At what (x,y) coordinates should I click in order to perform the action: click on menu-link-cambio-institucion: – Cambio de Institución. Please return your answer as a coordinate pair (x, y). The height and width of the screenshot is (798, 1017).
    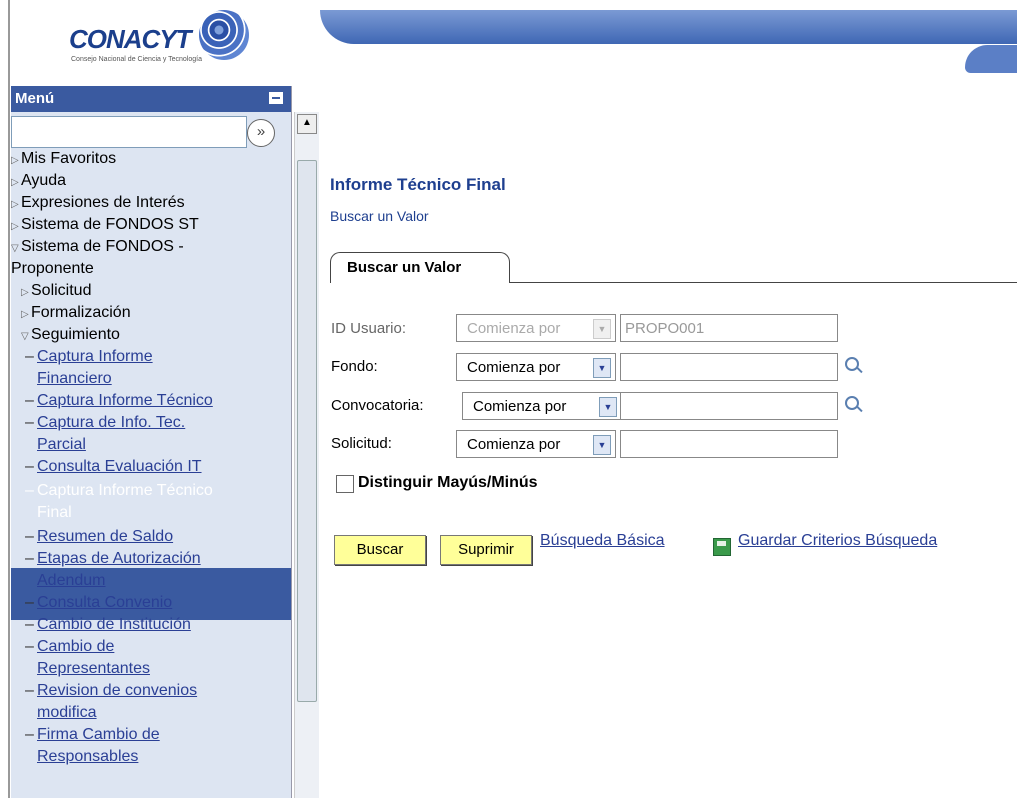
    Looking at the image, I should click on (108, 625).